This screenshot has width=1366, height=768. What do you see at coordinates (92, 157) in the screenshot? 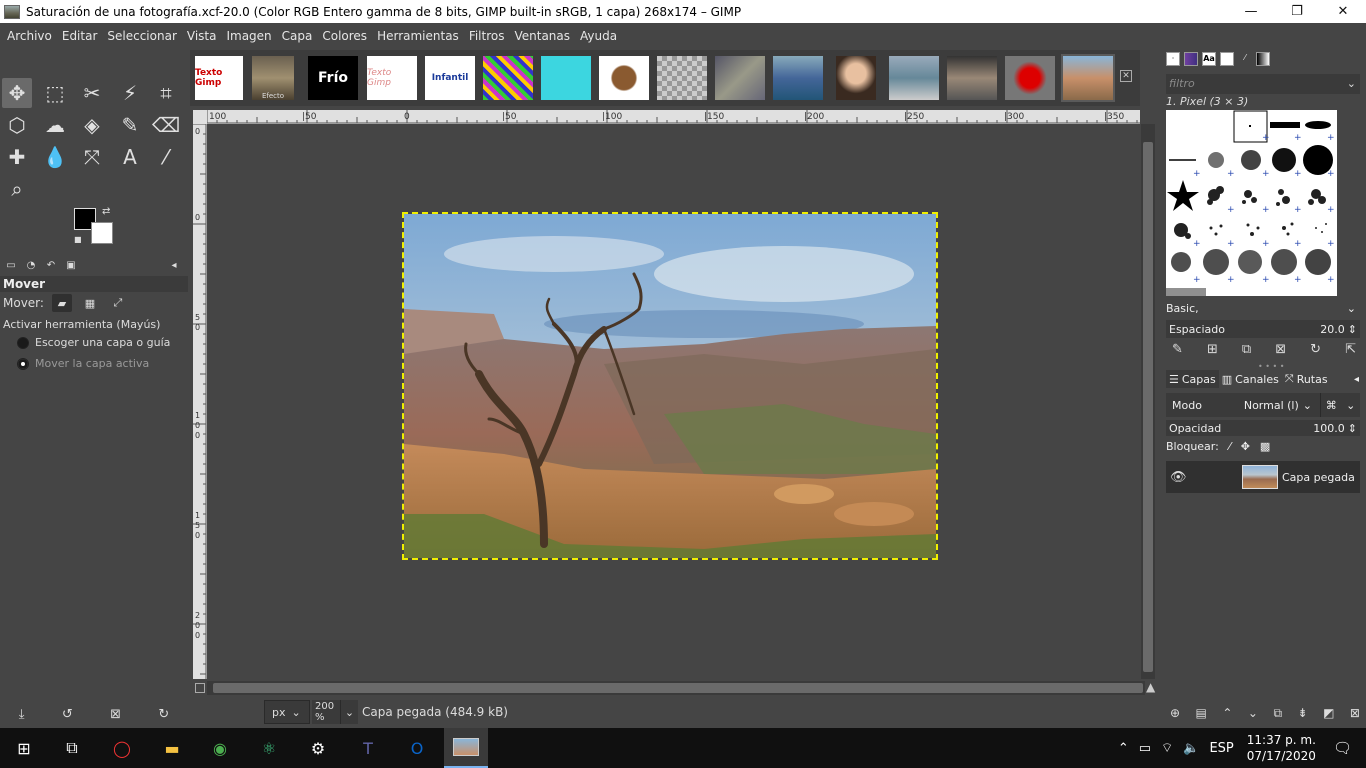
I see `paths-tool-icon: ⤧` at bounding box center [92, 157].